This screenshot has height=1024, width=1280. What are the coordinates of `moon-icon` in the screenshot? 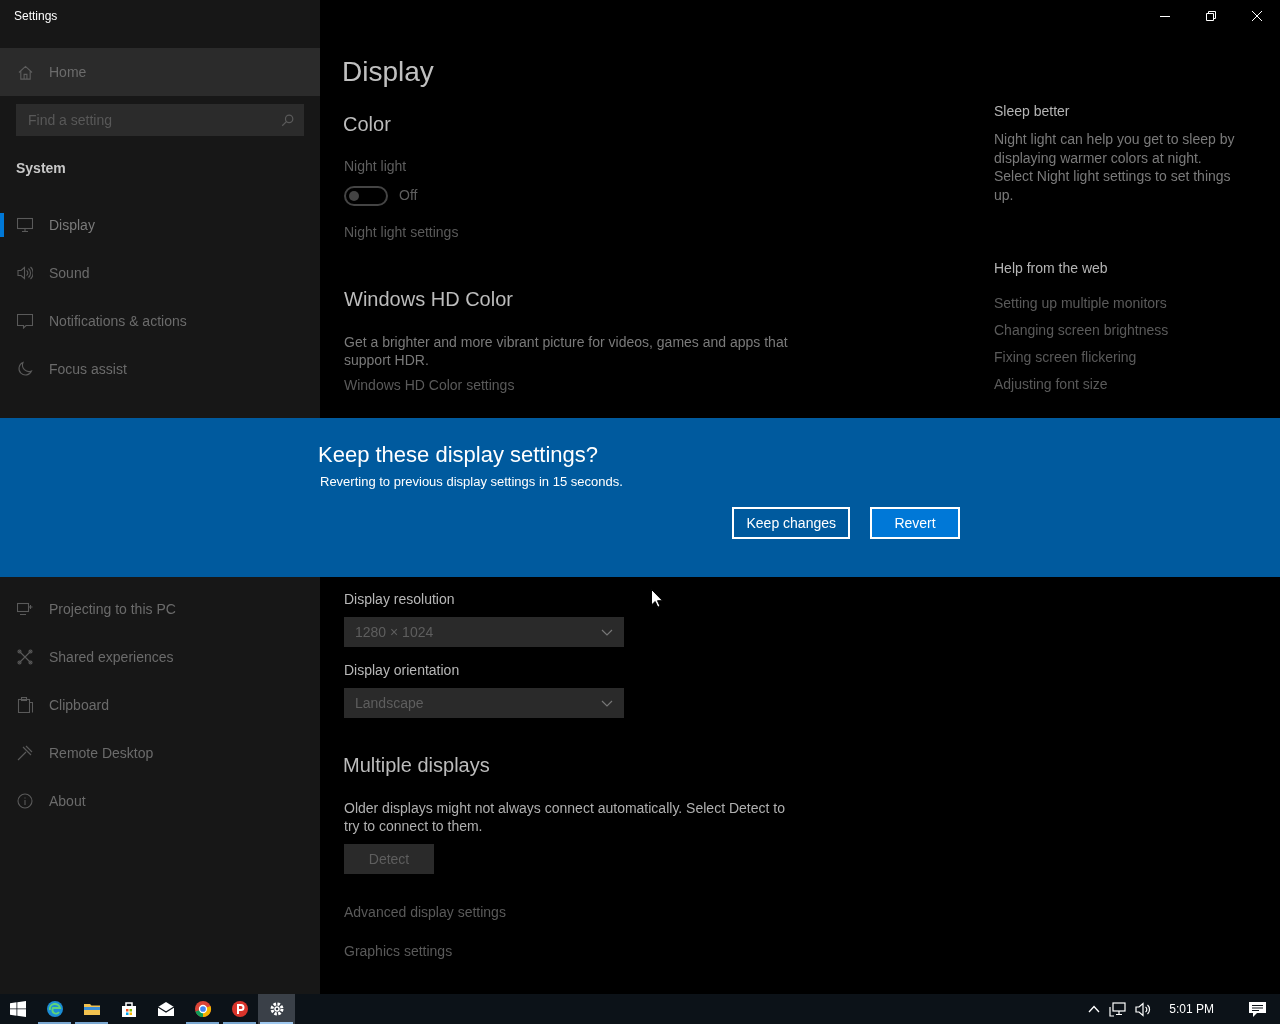 It's located at (25, 369).